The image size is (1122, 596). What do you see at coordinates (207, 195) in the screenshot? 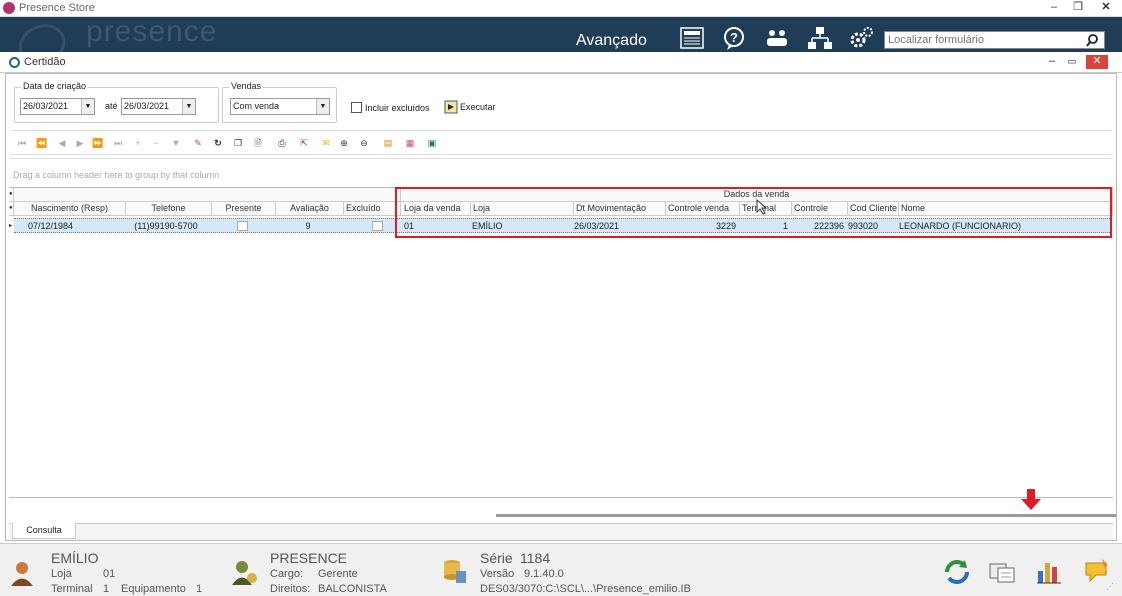
I see `band-empty` at bounding box center [207, 195].